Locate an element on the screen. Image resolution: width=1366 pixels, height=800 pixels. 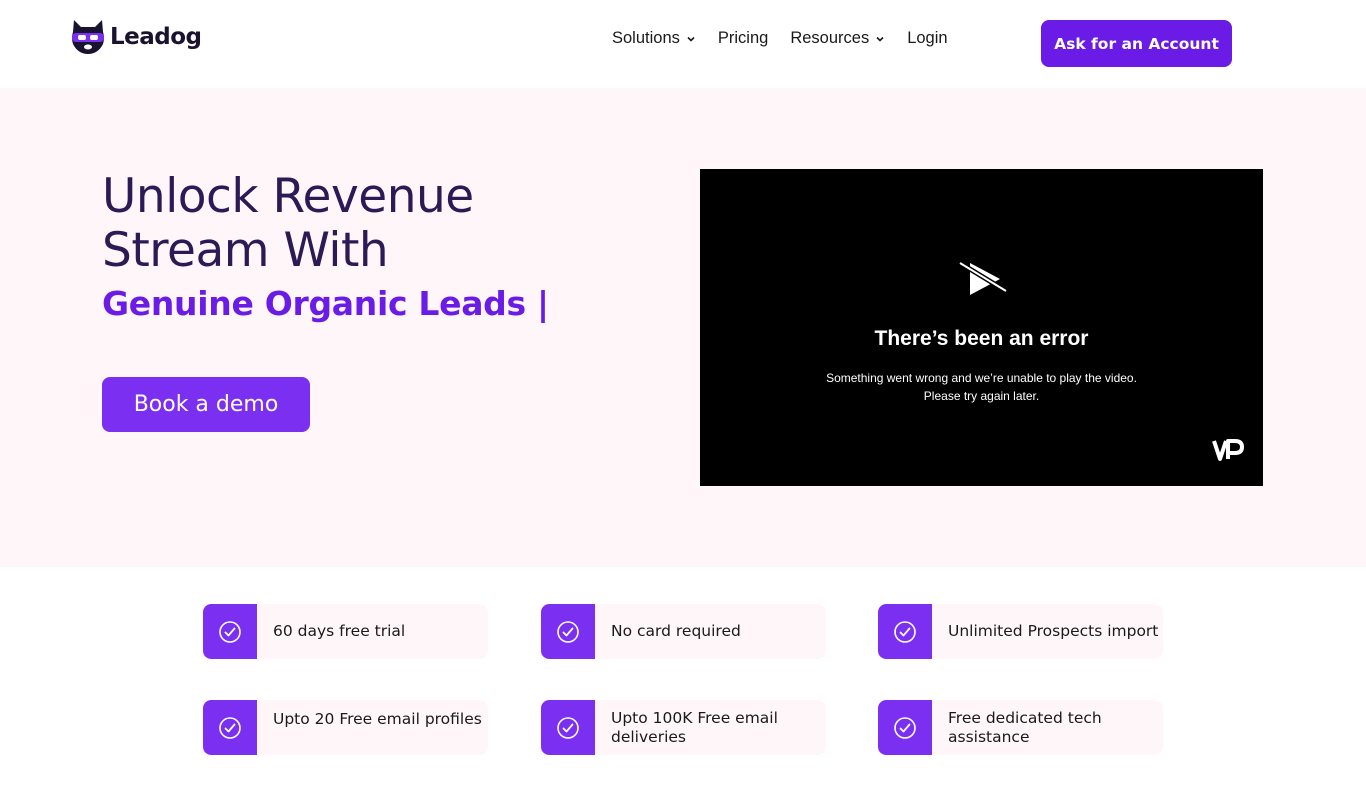
feature-text: No card required is located at coordinates (676, 631).